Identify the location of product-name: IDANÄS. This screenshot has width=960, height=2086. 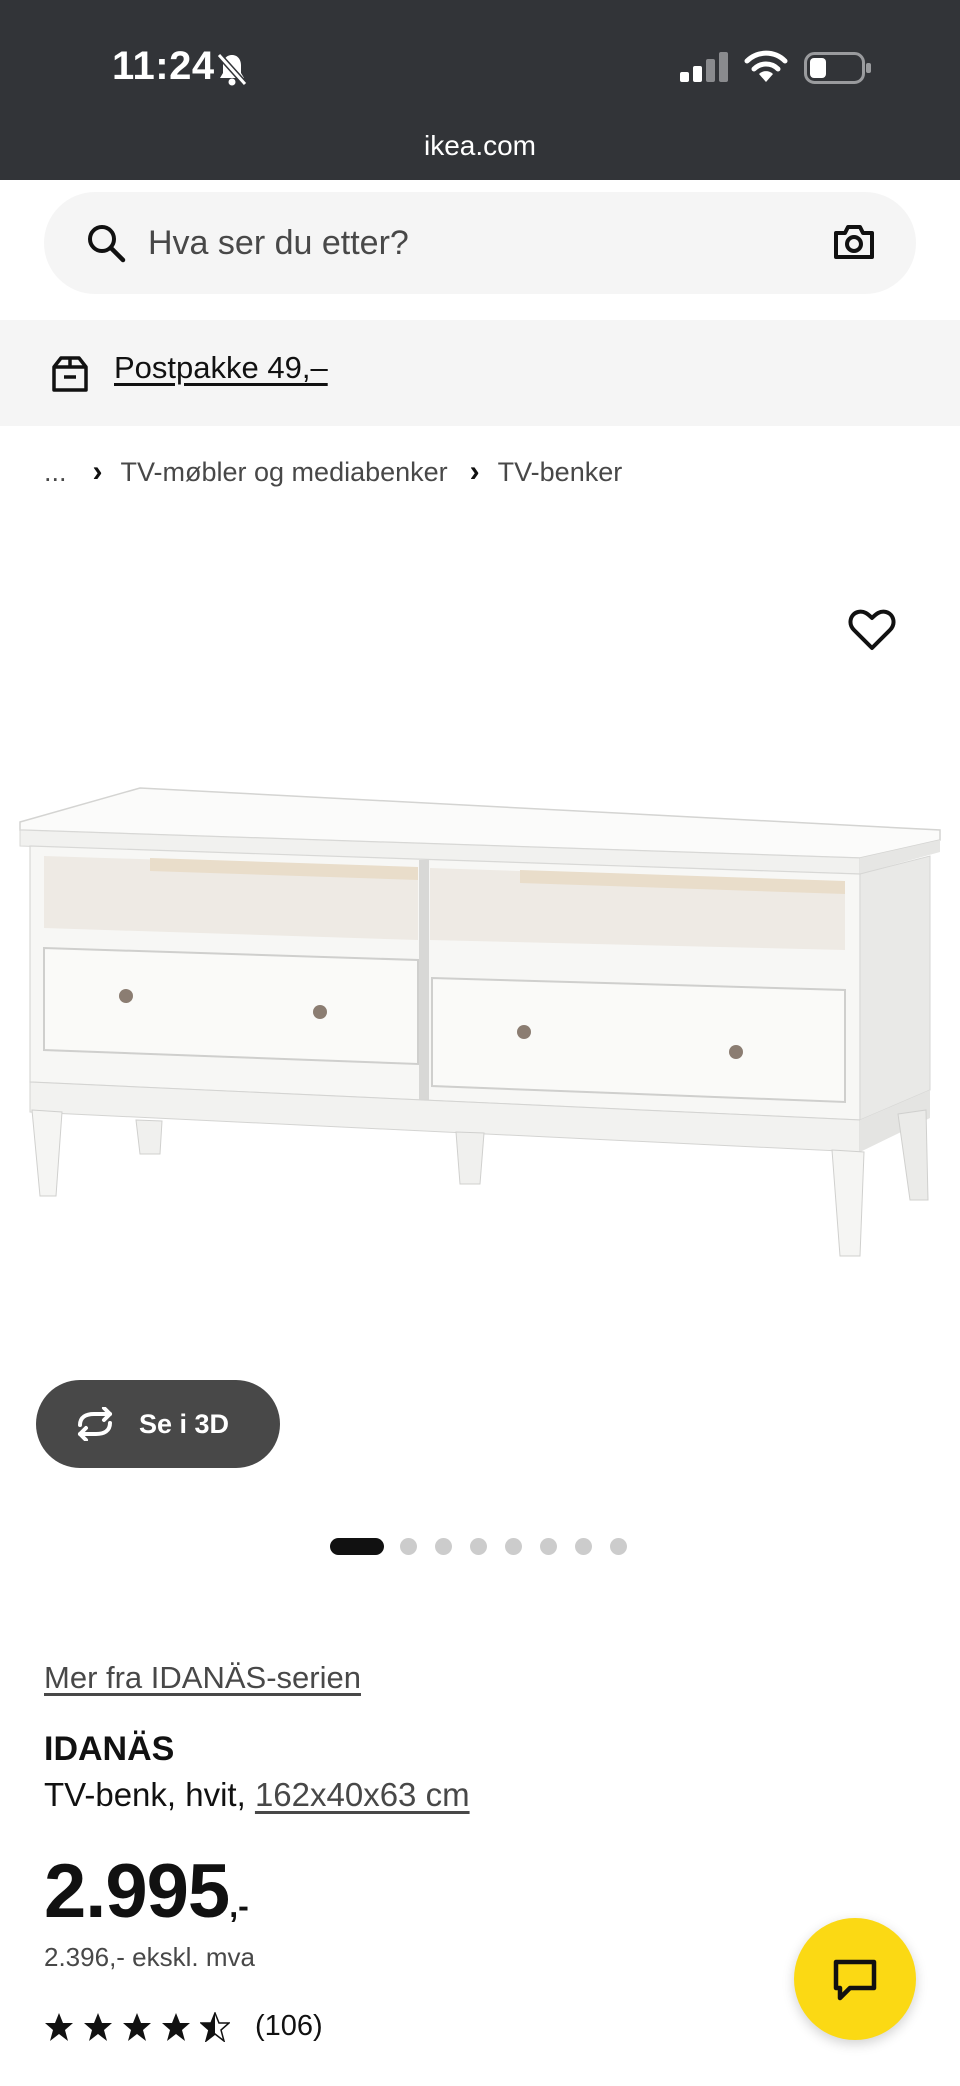
(109, 1749).